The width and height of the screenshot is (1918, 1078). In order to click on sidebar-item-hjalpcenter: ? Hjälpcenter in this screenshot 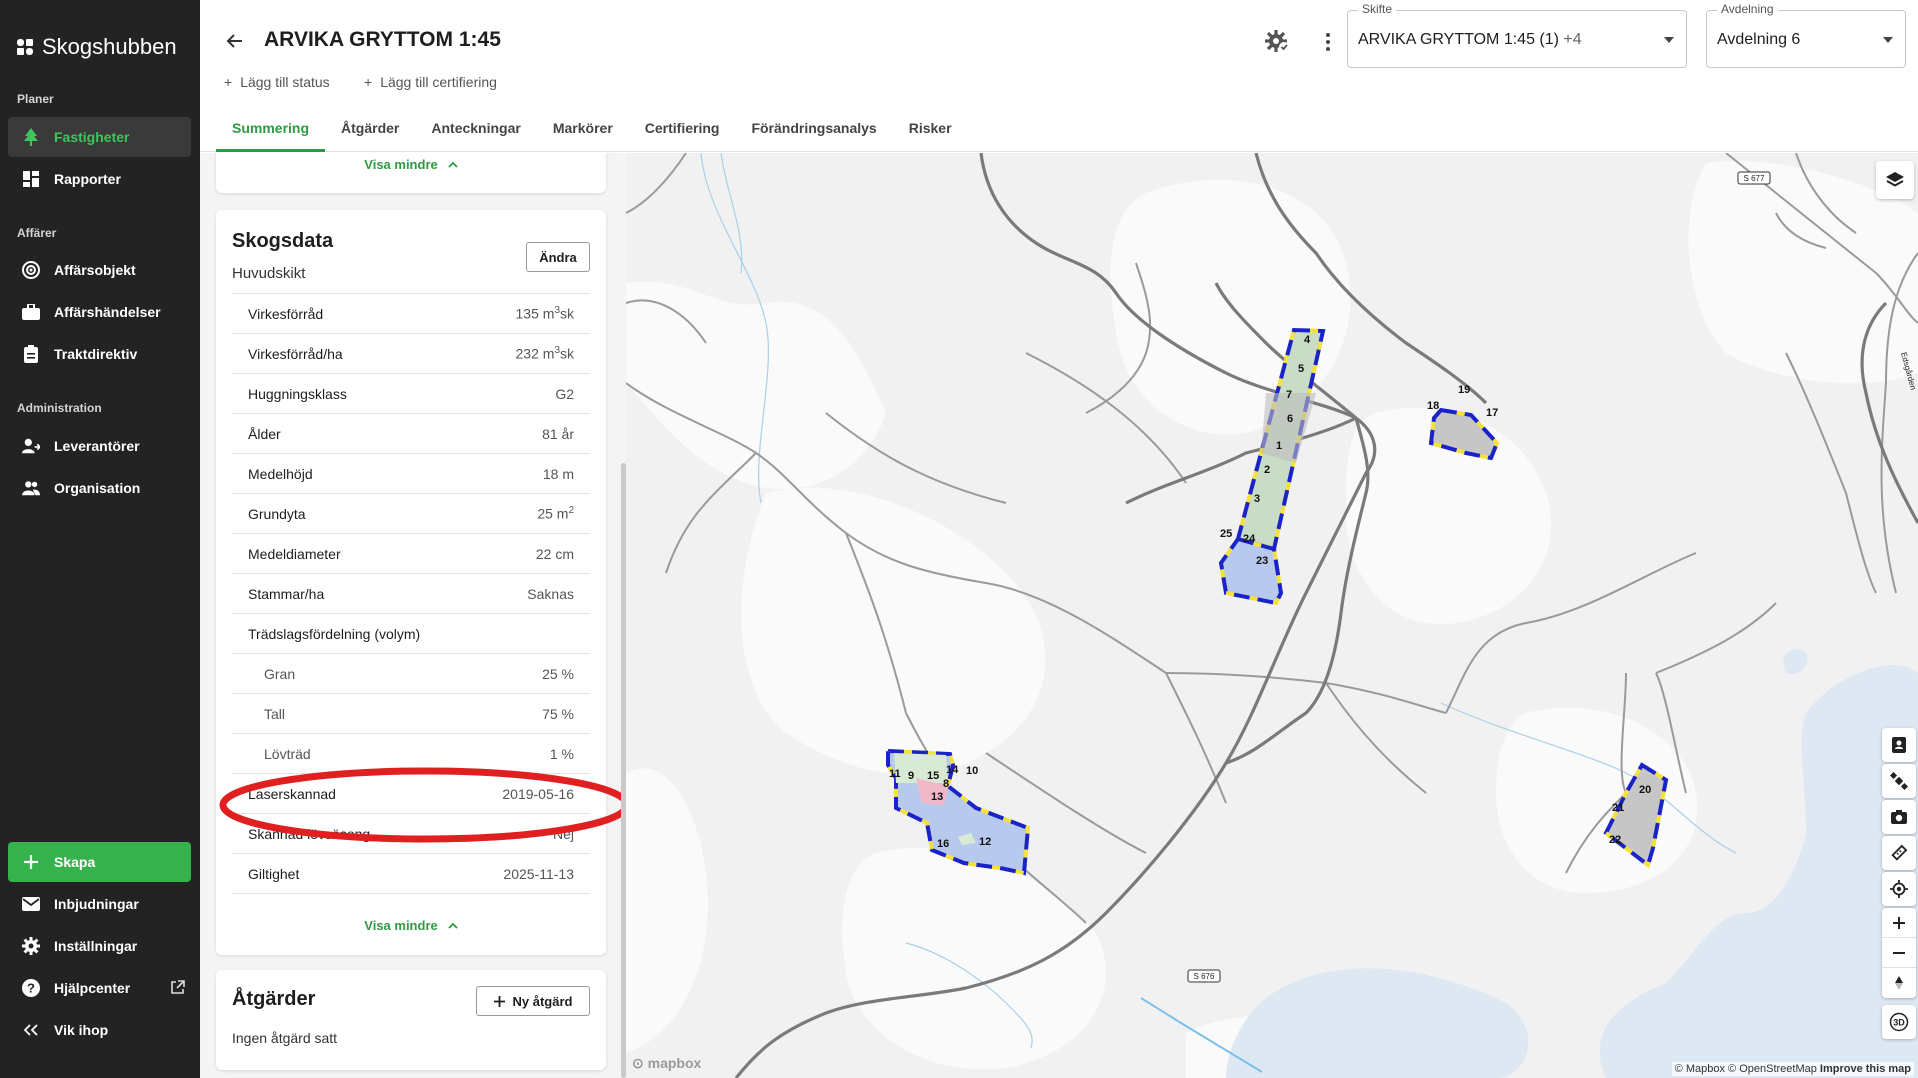, I will do `click(99, 988)`.